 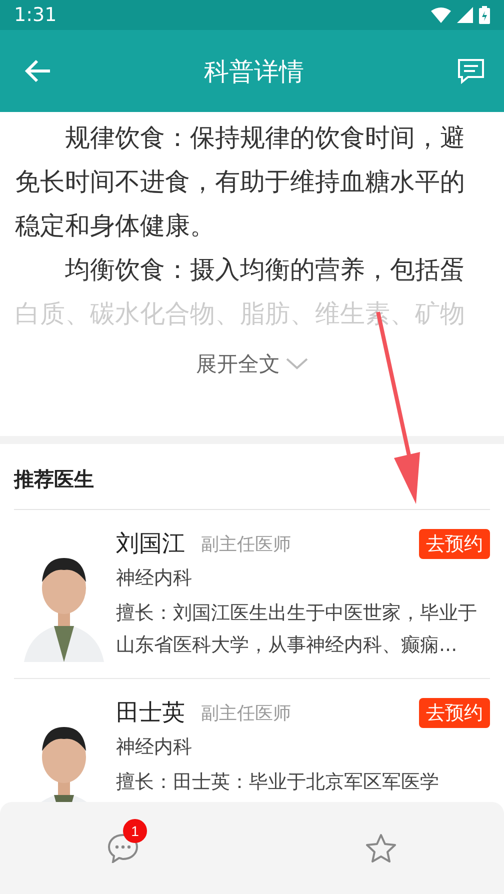 What do you see at coordinates (254, 72) in the screenshot?
I see `page-title: 科普详情` at bounding box center [254, 72].